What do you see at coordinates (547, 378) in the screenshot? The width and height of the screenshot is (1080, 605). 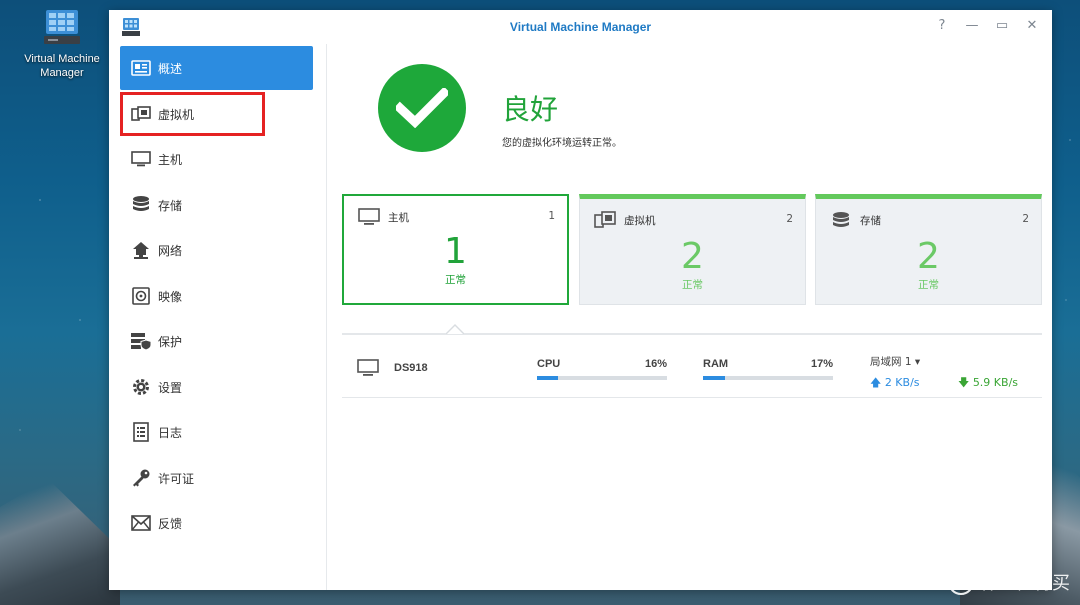 I see `cpu-progress-fill` at bounding box center [547, 378].